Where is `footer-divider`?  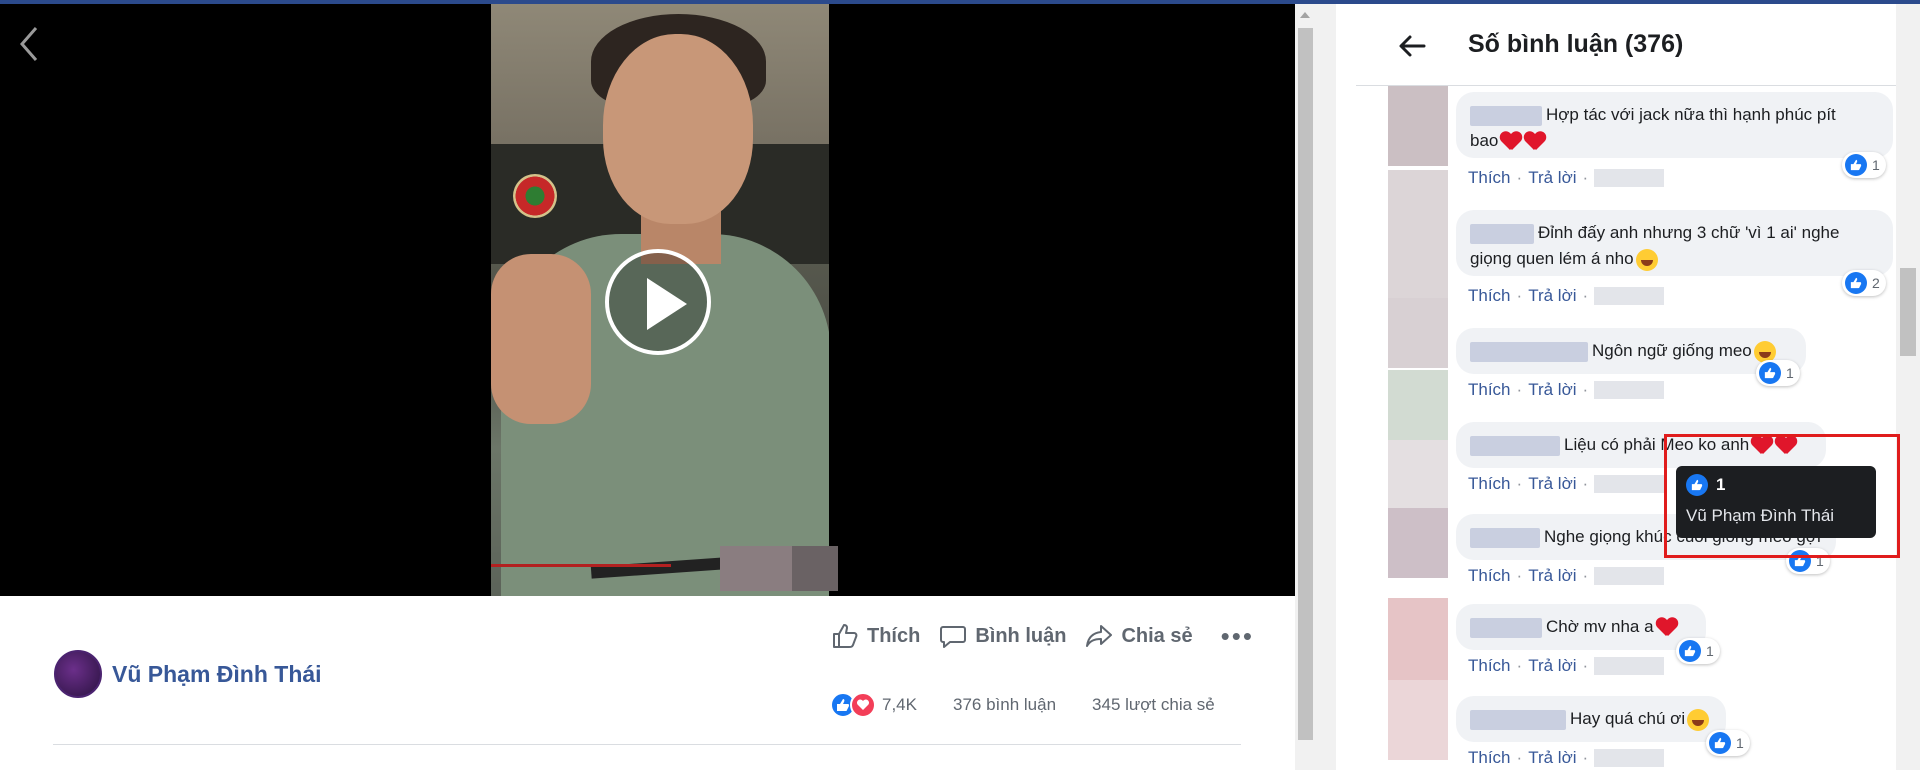
footer-divider is located at coordinates (647, 744).